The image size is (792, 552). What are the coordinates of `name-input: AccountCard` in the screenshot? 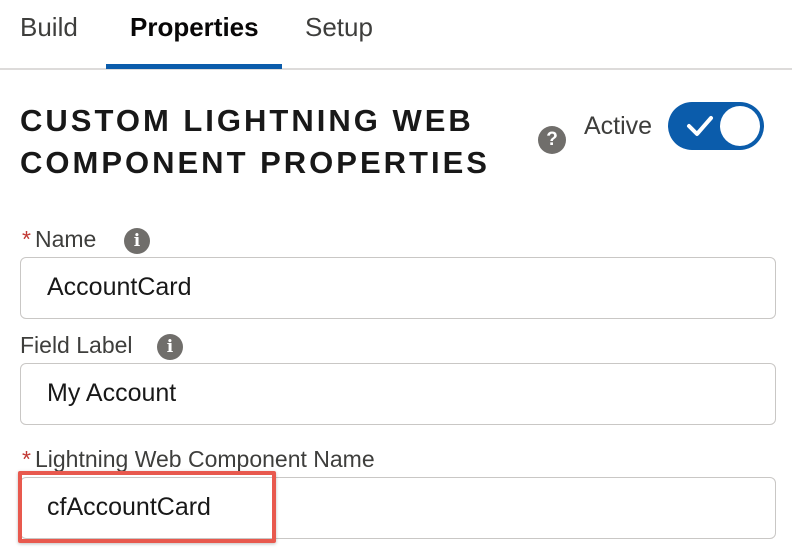 It's located at (398, 288).